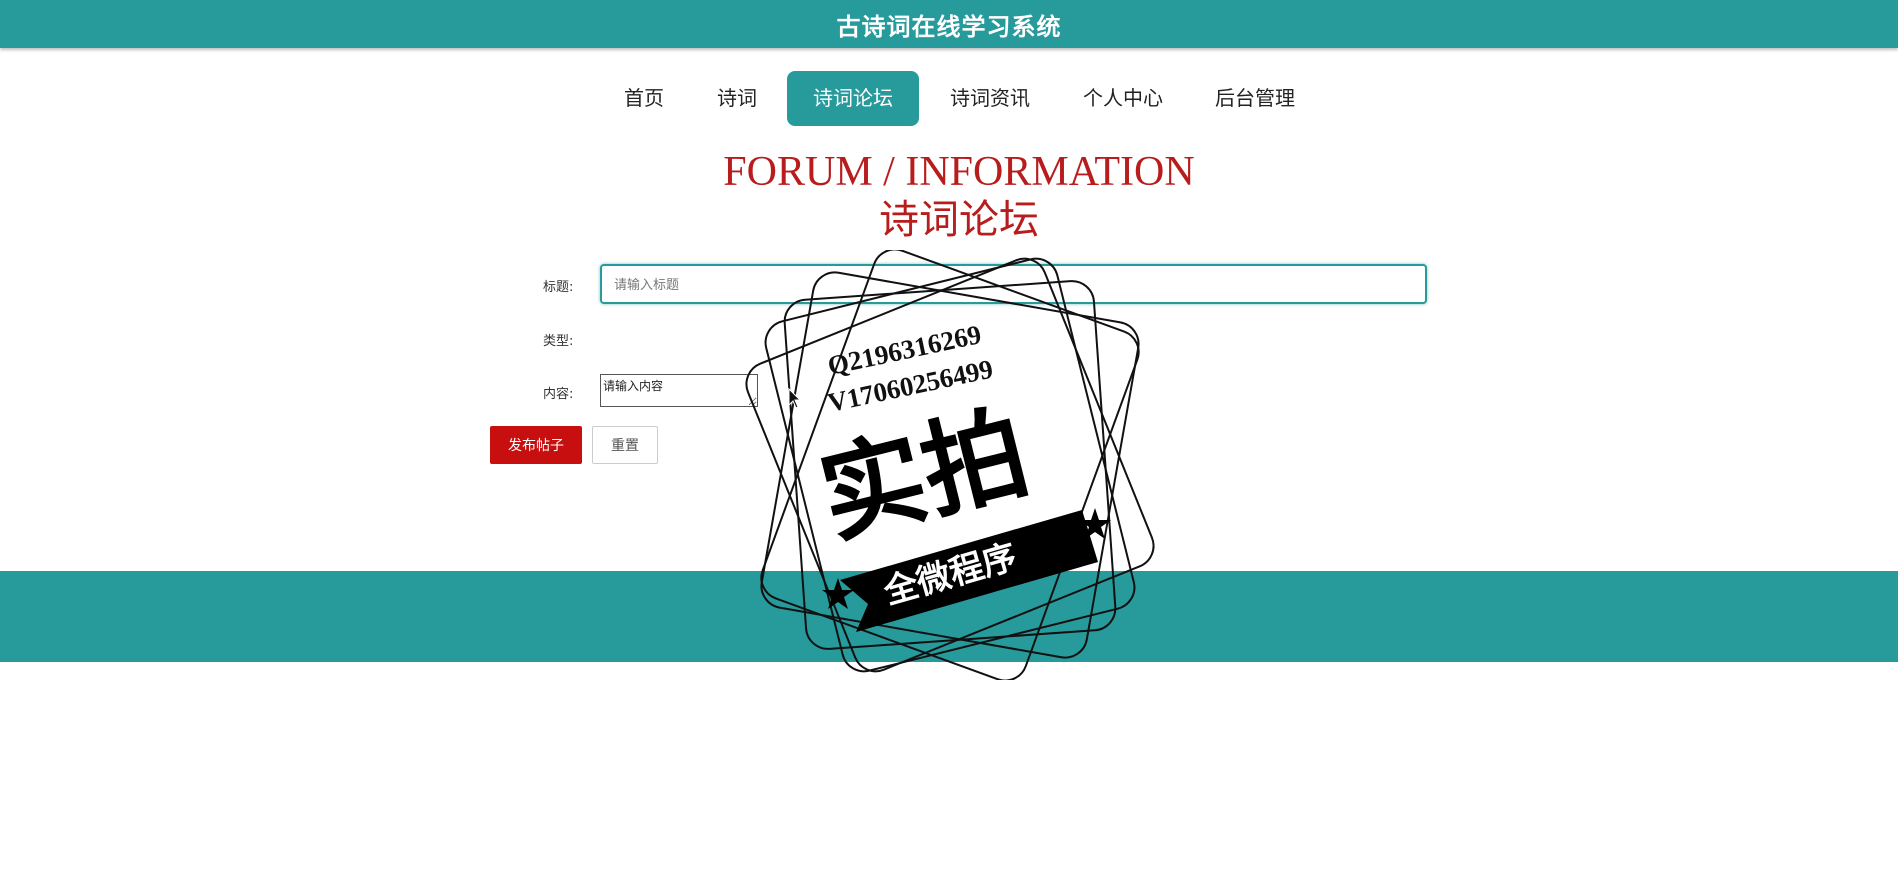 The height and width of the screenshot is (889, 1898). I want to click on content-label: 内容:, so click(558, 394).